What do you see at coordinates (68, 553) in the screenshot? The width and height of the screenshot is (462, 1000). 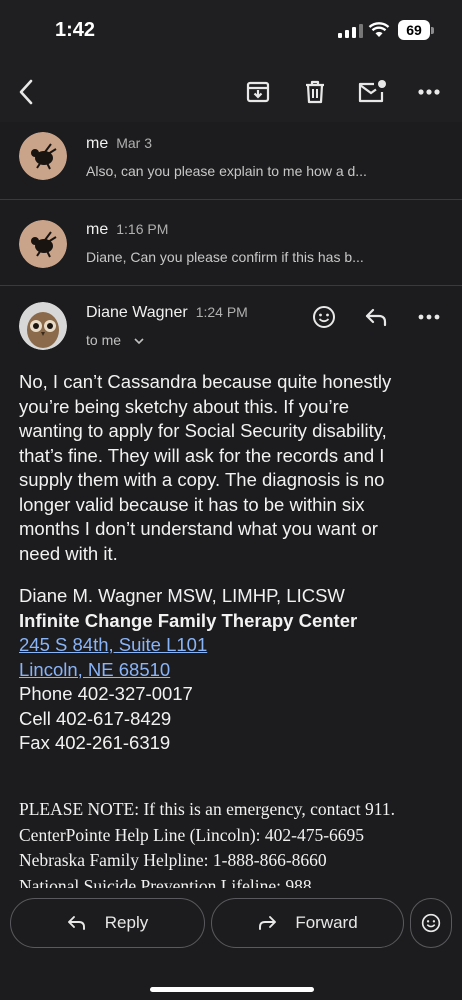 I see `body-line: need with it.` at bounding box center [68, 553].